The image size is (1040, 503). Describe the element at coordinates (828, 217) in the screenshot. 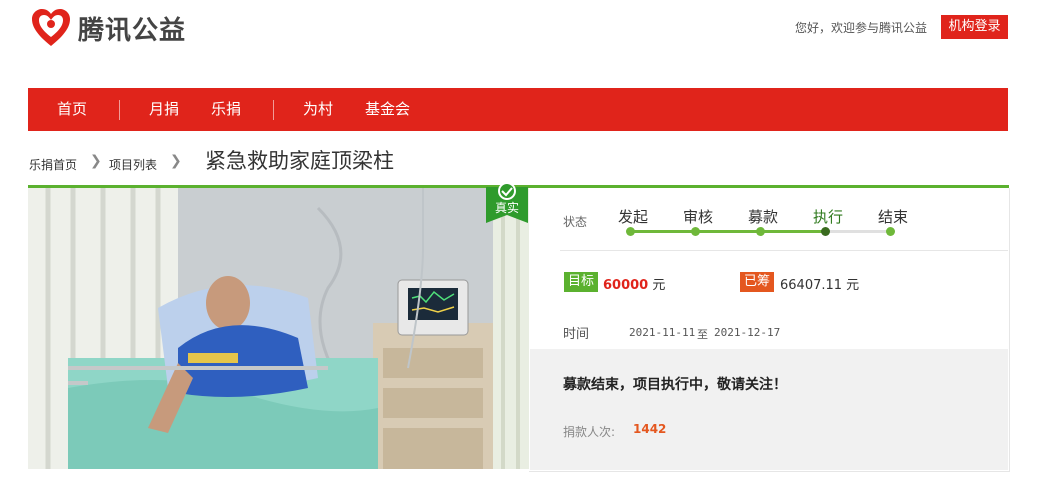

I see `step-execution: 执行` at that location.